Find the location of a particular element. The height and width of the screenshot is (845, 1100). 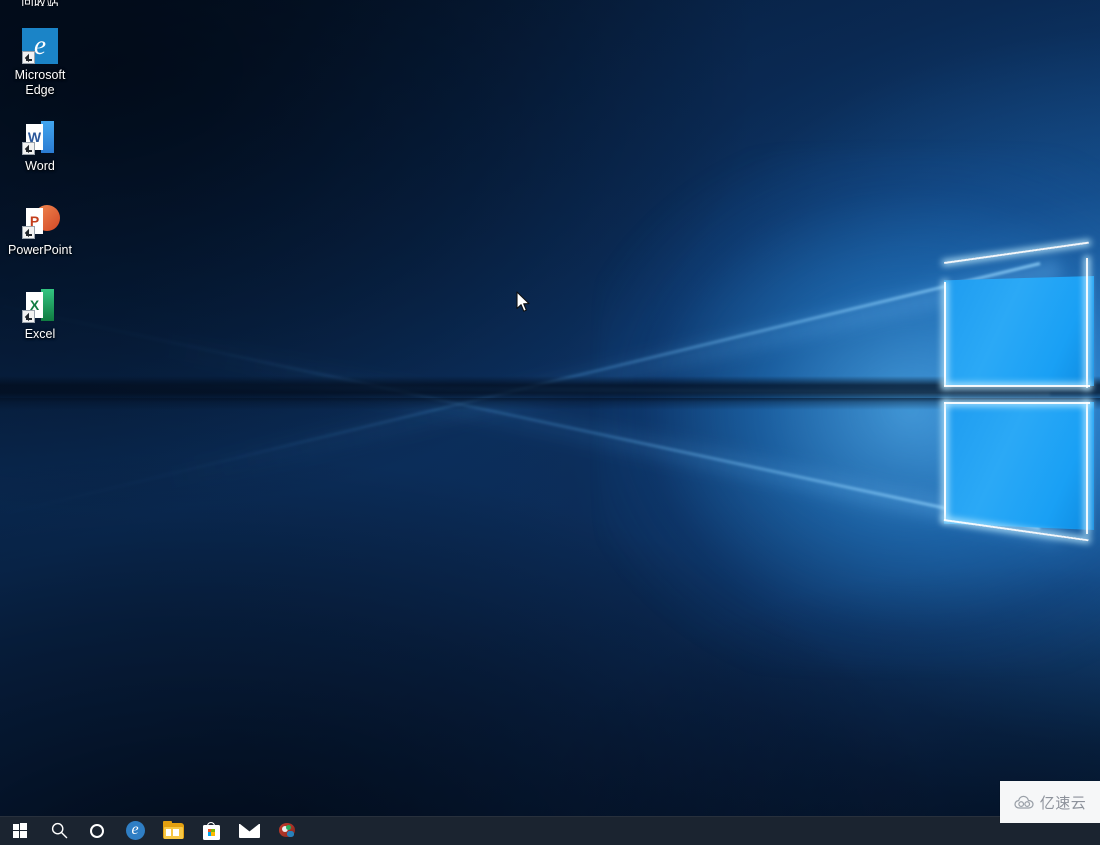

cortana-circle-icon is located at coordinates (97, 830).